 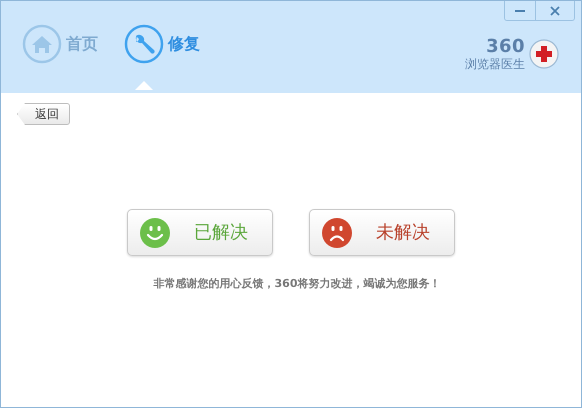 What do you see at coordinates (144, 44) in the screenshot?
I see `wrench-icon` at bounding box center [144, 44].